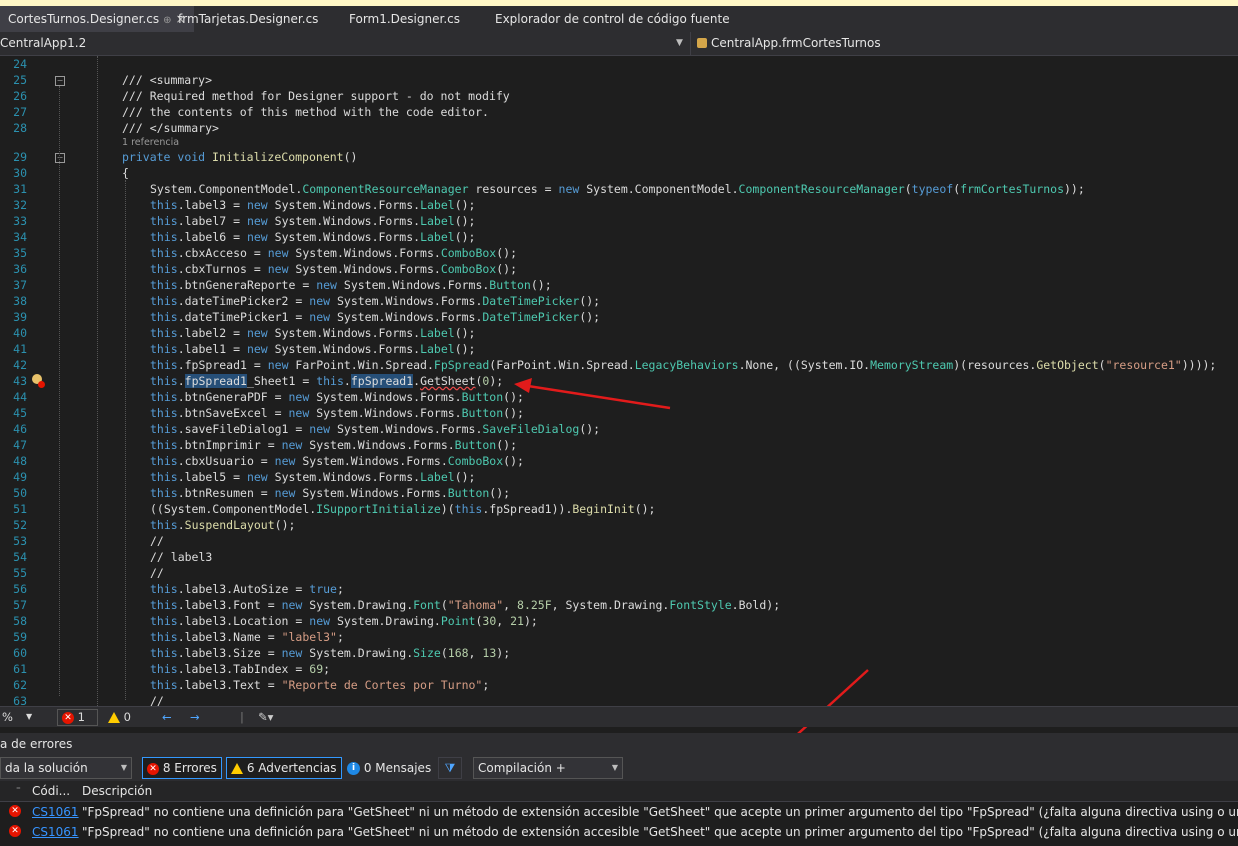 This screenshot has width=1238, height=846. What do you see at coordinates (619, 716) in the screenshot?
I see `editor-status-bar: % ▼ ✕ 1 0 ← → | ✎▾` at bounding box center [619, 716].